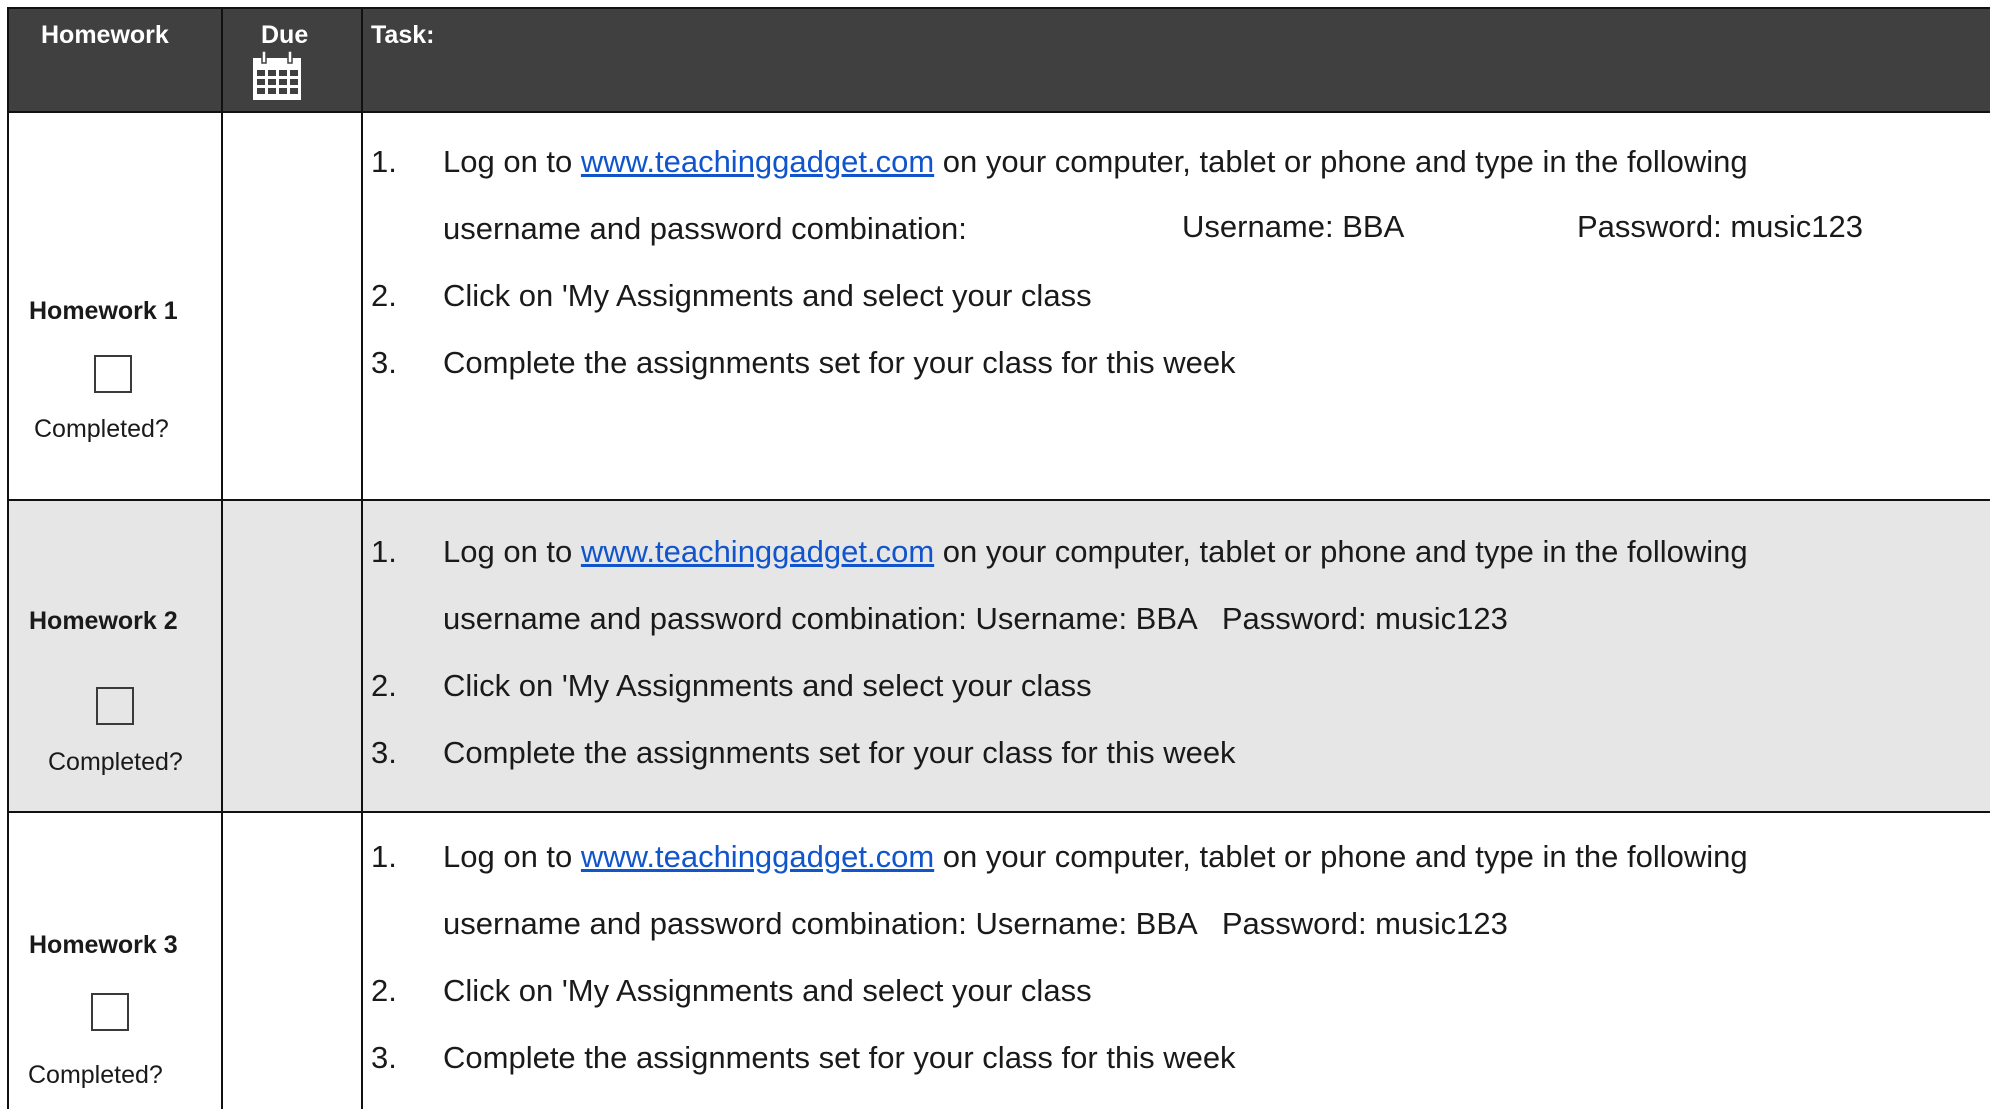  What do you see at coordinates (998, 8) in the screenshot?
I see `table-border-top` at bounding box center [998, 8].